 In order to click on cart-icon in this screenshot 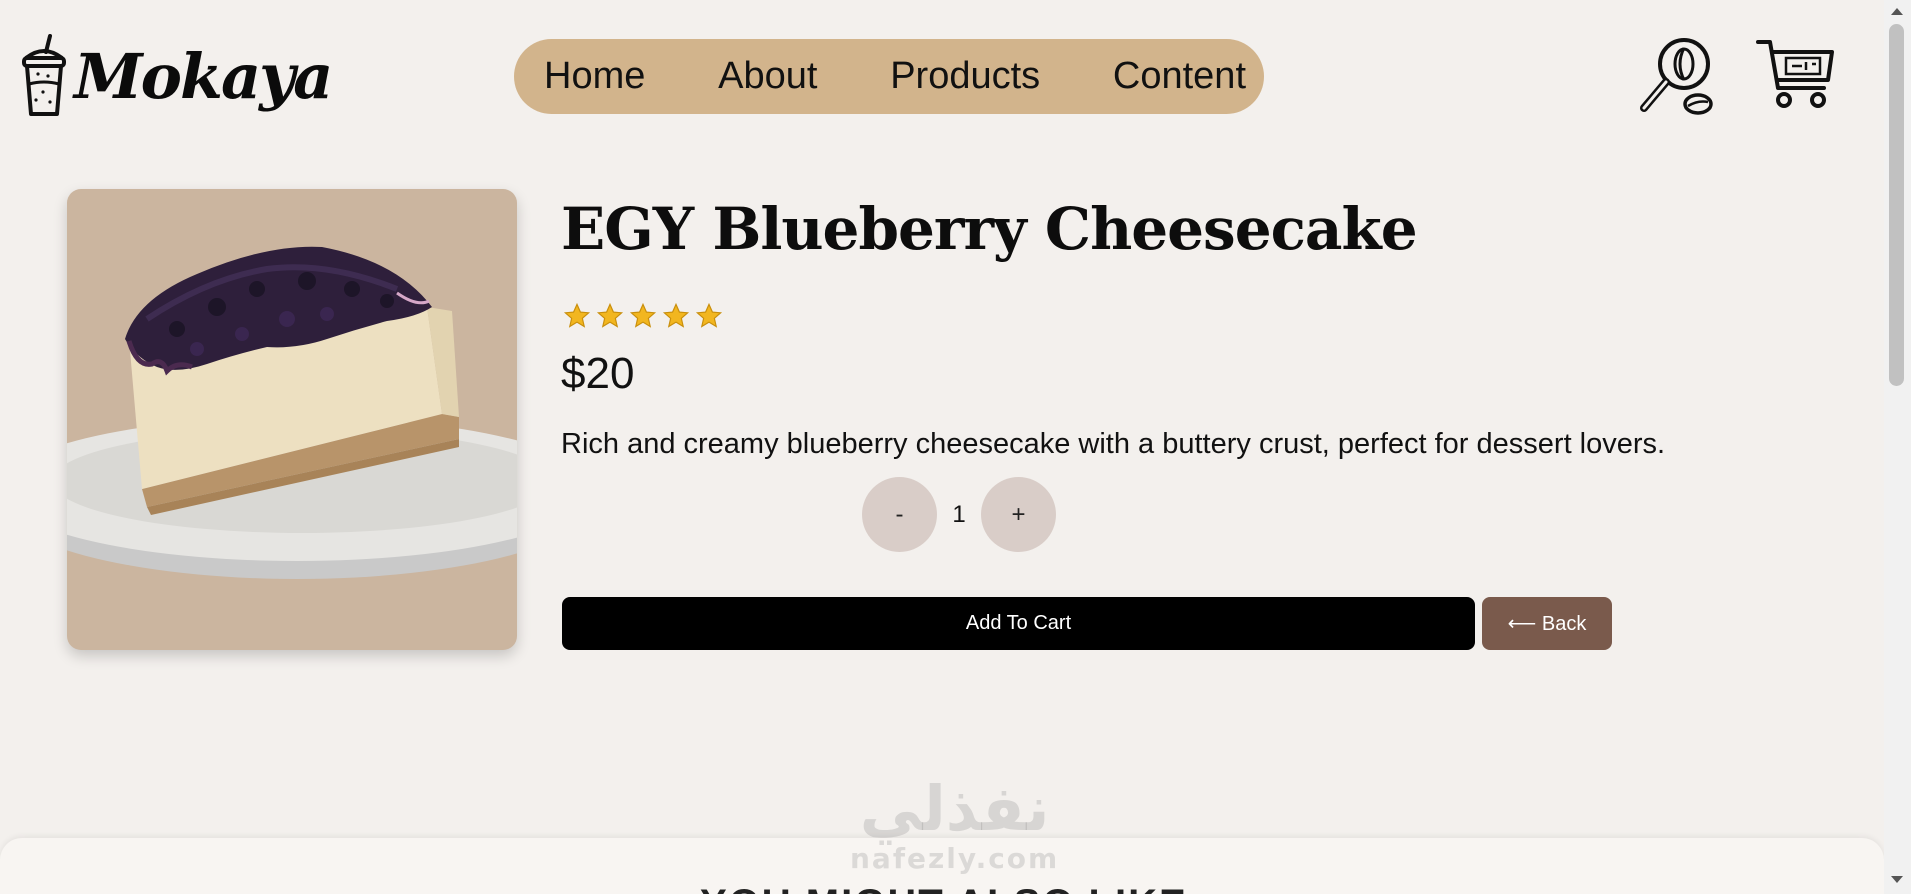, I will do `click(1796, 74)`.